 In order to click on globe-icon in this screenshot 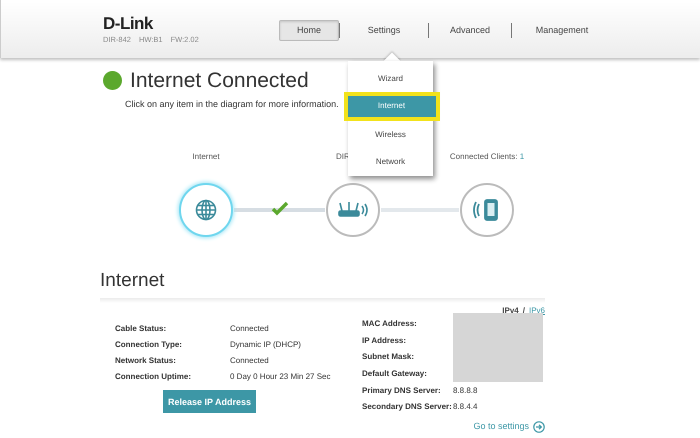, I will do `click(206, 210)`.